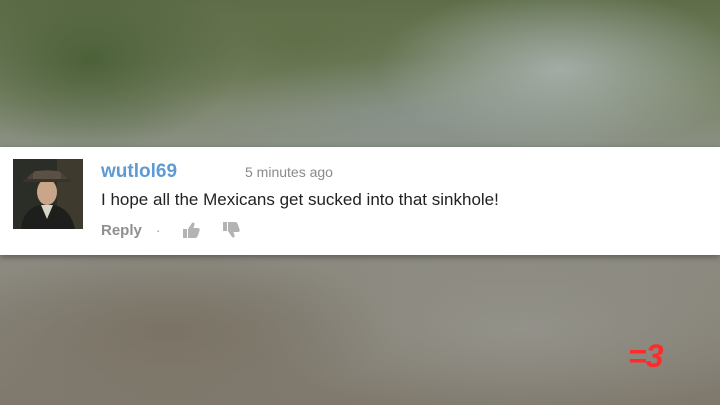  Describe the element at coordinates (231, 230) in the screenshot. I see `thumbs-down-icon` at that location.